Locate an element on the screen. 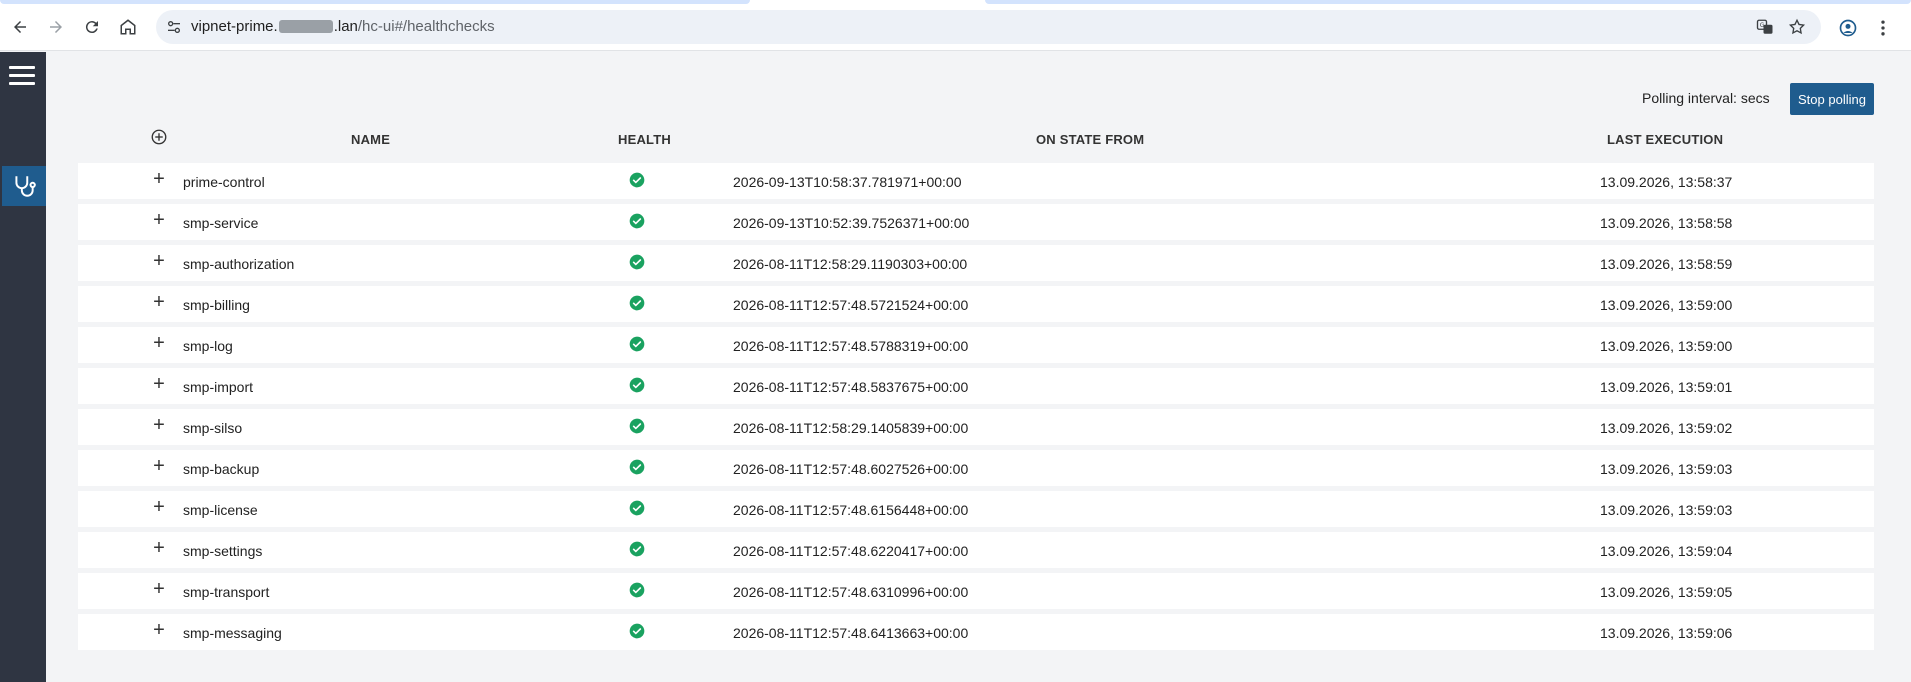  sidebar-item-healthchecks is located at coordinates (24, 186).